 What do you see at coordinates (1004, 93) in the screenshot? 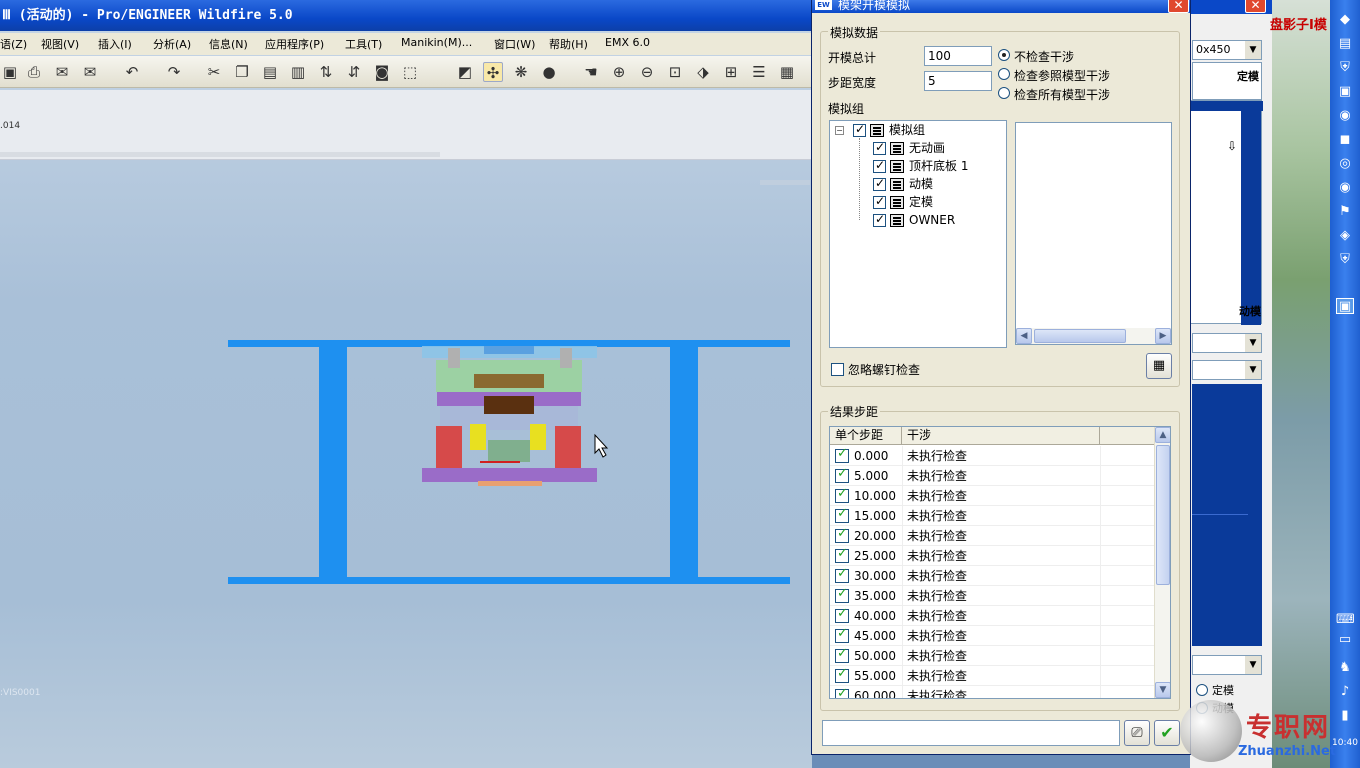
I see `radio-check-all` at bounding box center [1004, 93].